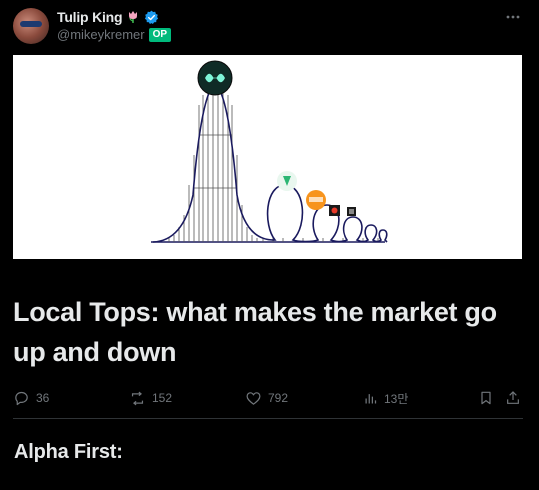  Describe the element at coordinates (43, 398) in the screenshot. I see `reply-count: 36` at that location.